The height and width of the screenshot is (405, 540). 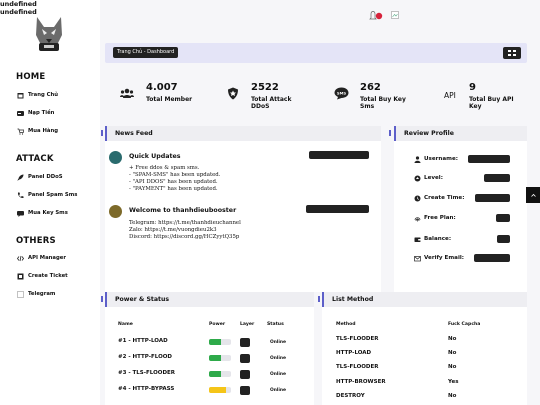 I want to click on sidebar-item-telegram: Telegram, so click(x=36, y=294).